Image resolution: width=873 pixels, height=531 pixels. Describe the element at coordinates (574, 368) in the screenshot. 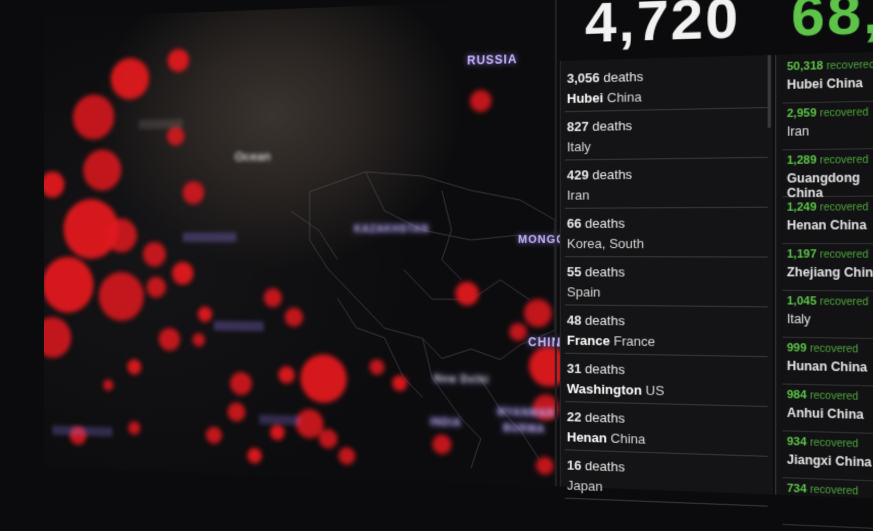

I see `death-count-number: 31` at that location.